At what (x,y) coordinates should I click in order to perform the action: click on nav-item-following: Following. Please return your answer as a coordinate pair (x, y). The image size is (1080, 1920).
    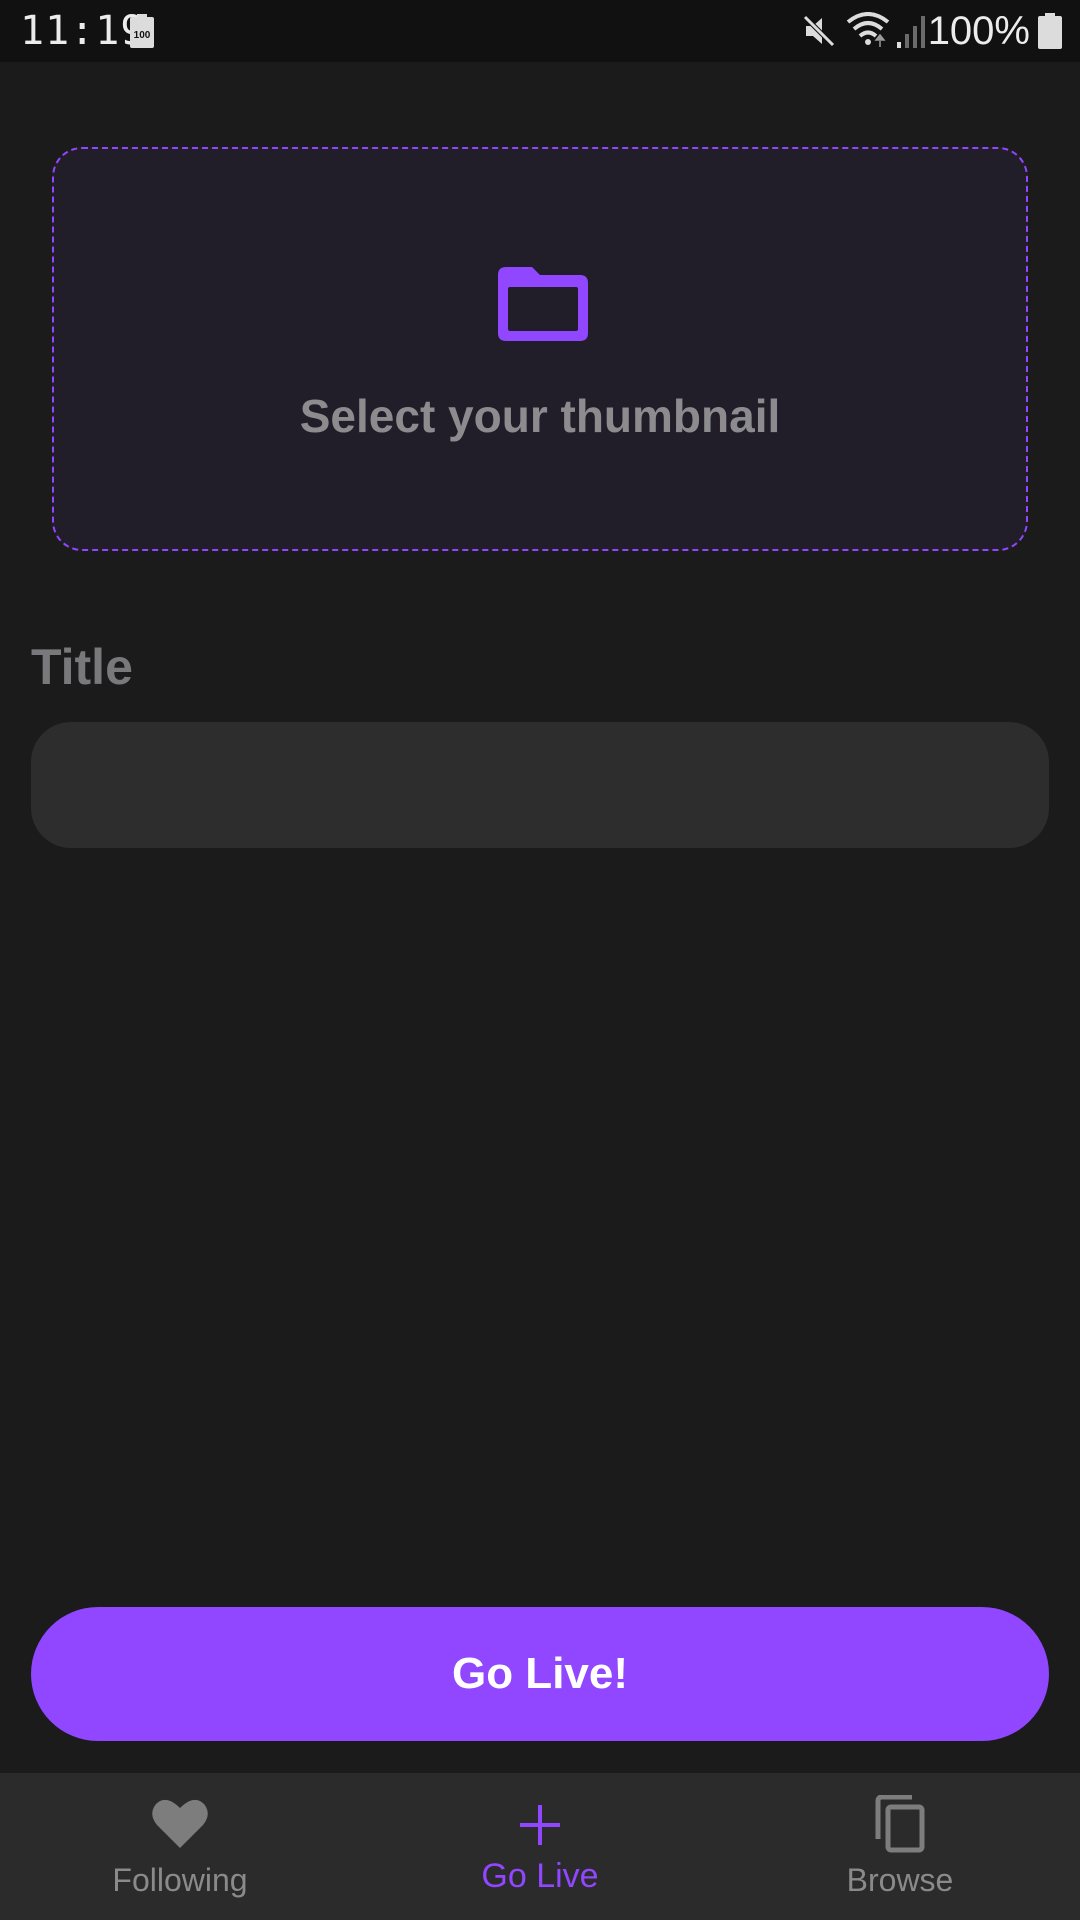
    Looking at the image, I should click on (180, 1846).